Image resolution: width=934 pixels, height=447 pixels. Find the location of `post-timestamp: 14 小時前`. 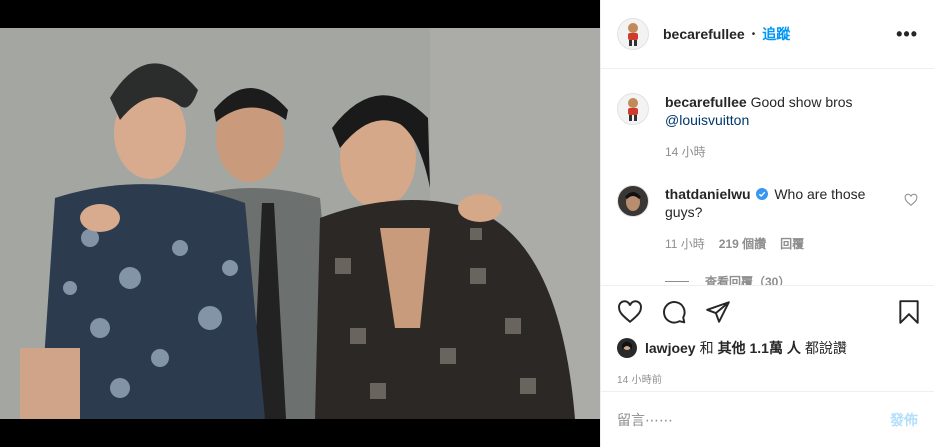

post-timestamp: 14 小時前 is located at coordinates (767, 378).